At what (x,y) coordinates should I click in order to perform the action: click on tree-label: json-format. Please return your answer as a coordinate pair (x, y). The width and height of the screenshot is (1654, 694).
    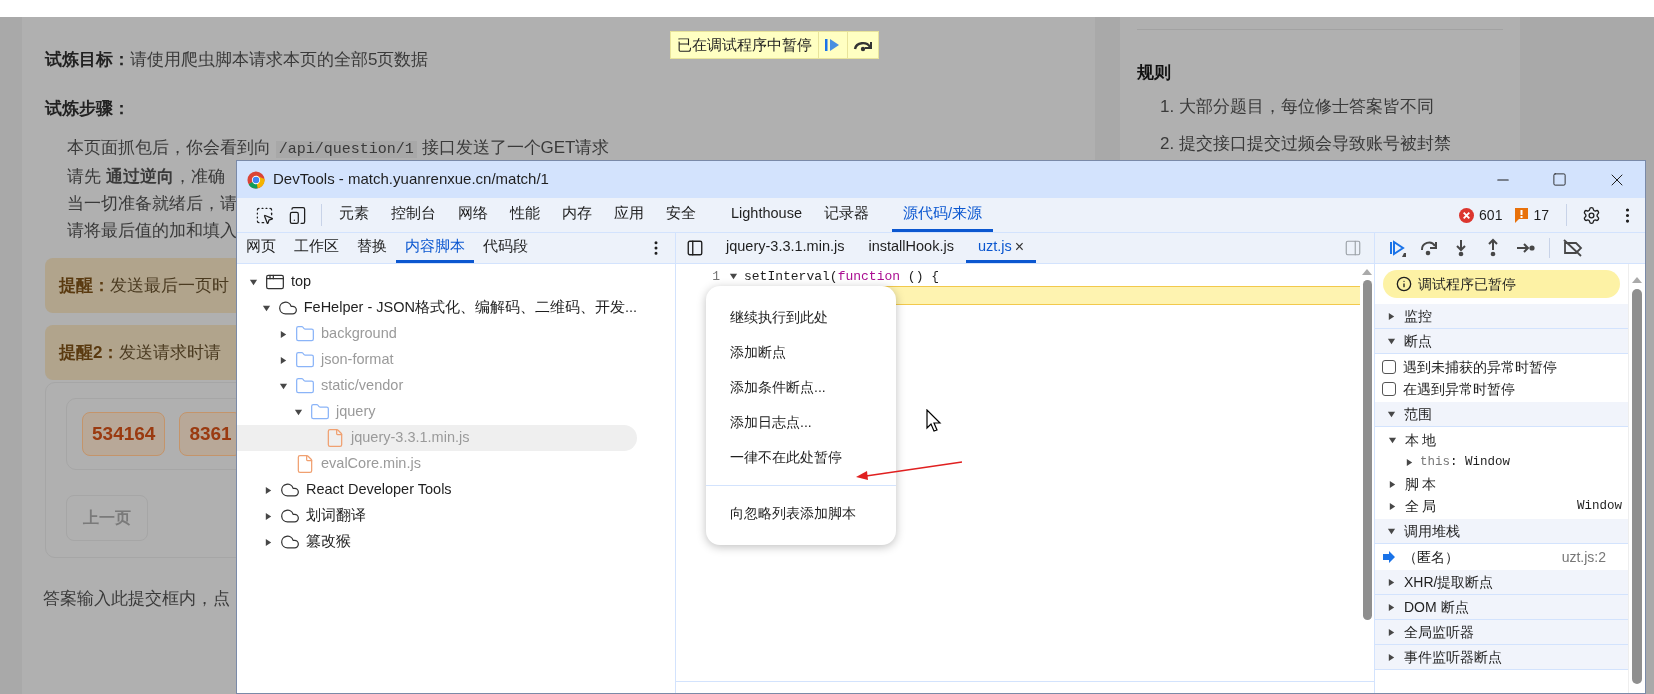
    Looking at the image, I should click on (357, 360).